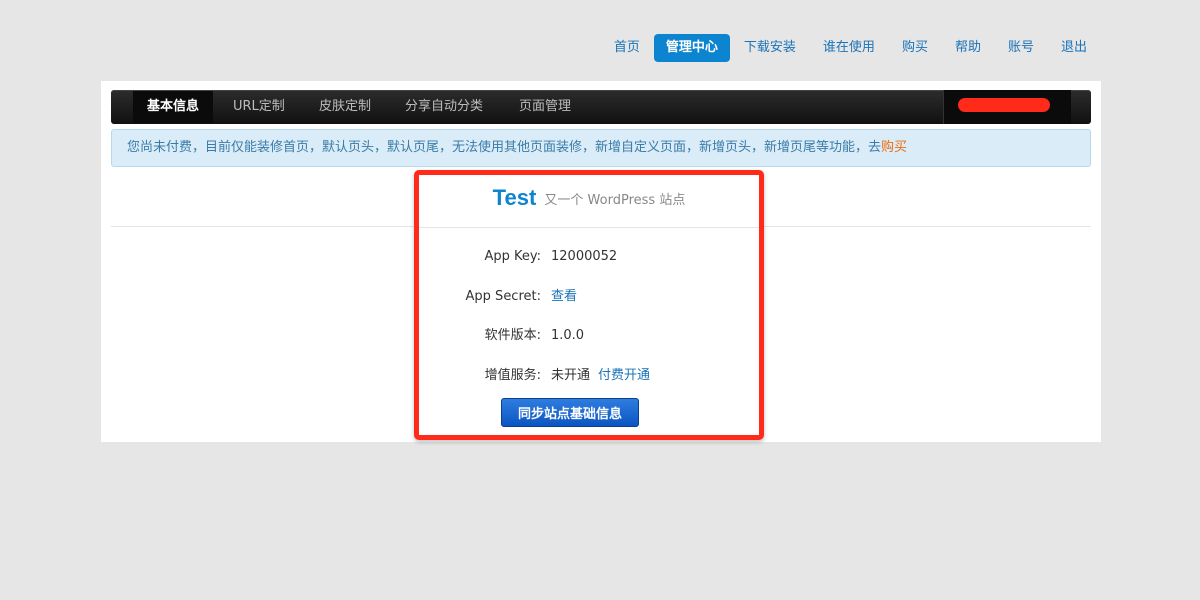 The image size is (1200, 600). What do you see at coordinates (627, 48) in the screenshot?
I see `nav-home: 首页` at bounding box center [627, 48].